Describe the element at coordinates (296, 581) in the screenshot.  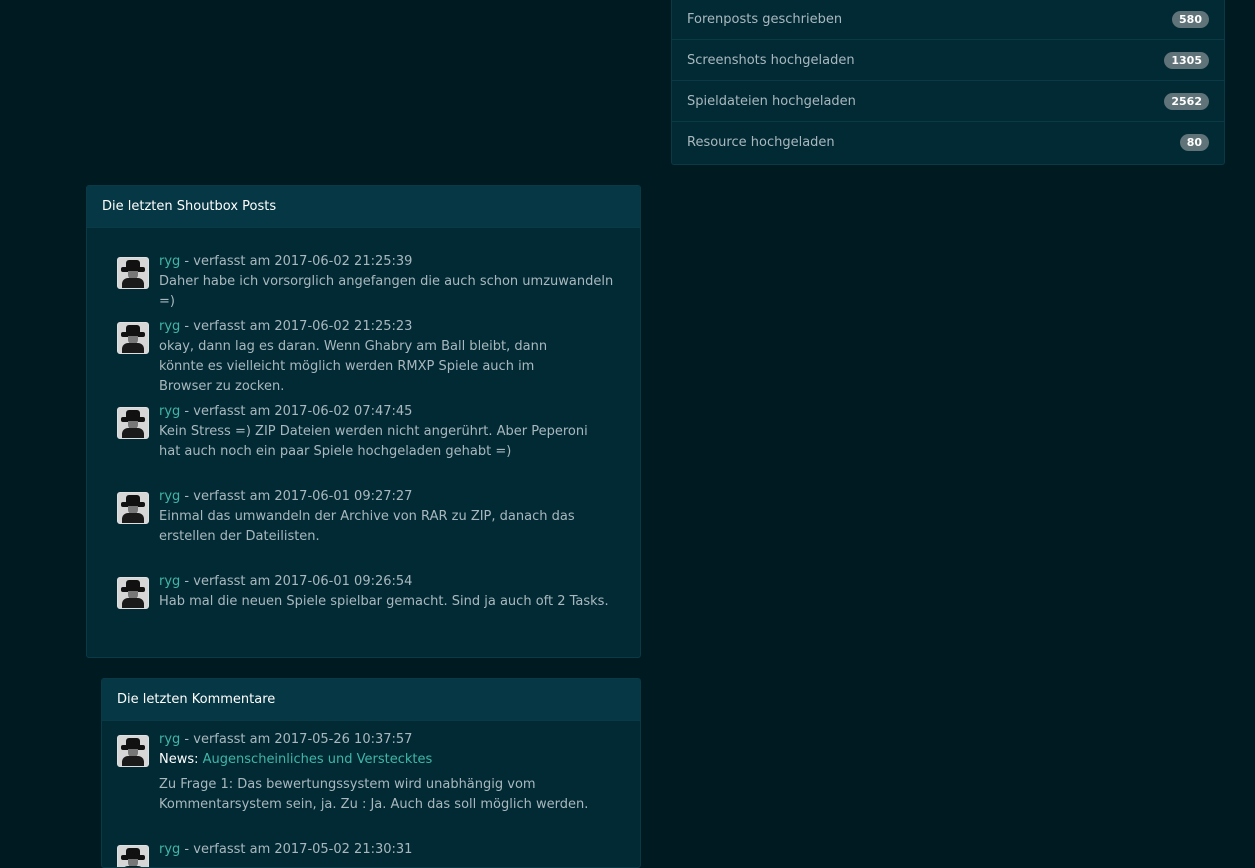
I see `post-meta: - verfasst am 2017-06-01 09:26:54` at that location.